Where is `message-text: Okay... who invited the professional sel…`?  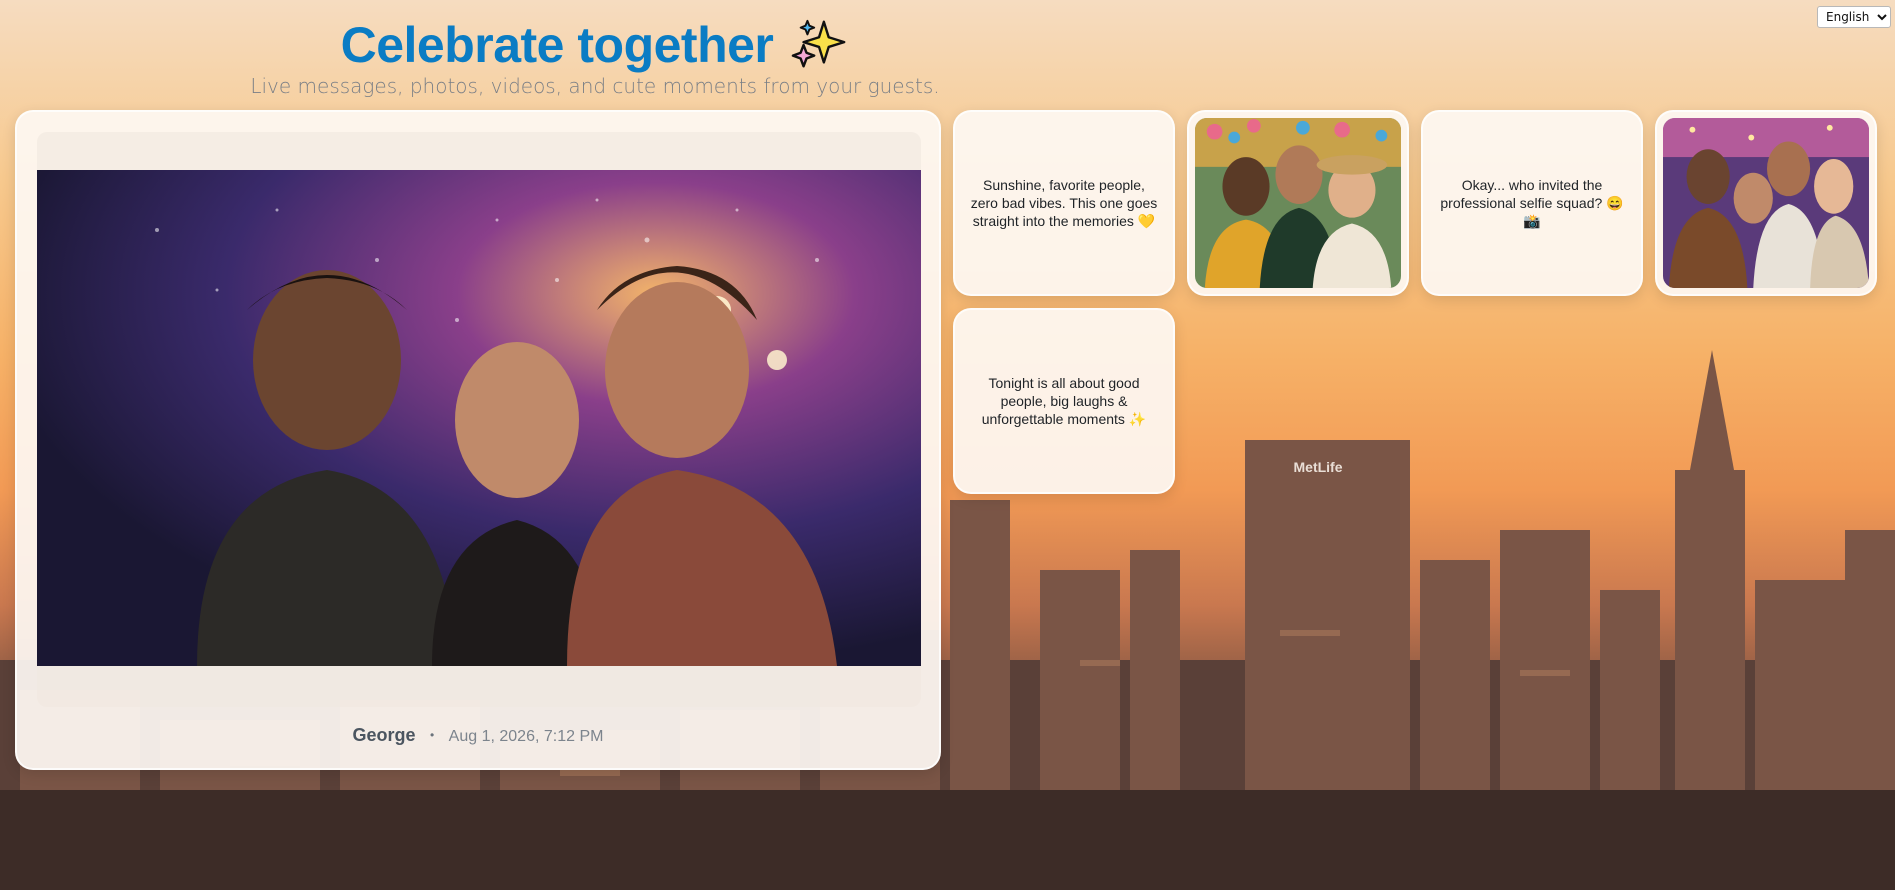 message-text: Okay... who invited the professional sel… is located at coordinates (1532, 203).